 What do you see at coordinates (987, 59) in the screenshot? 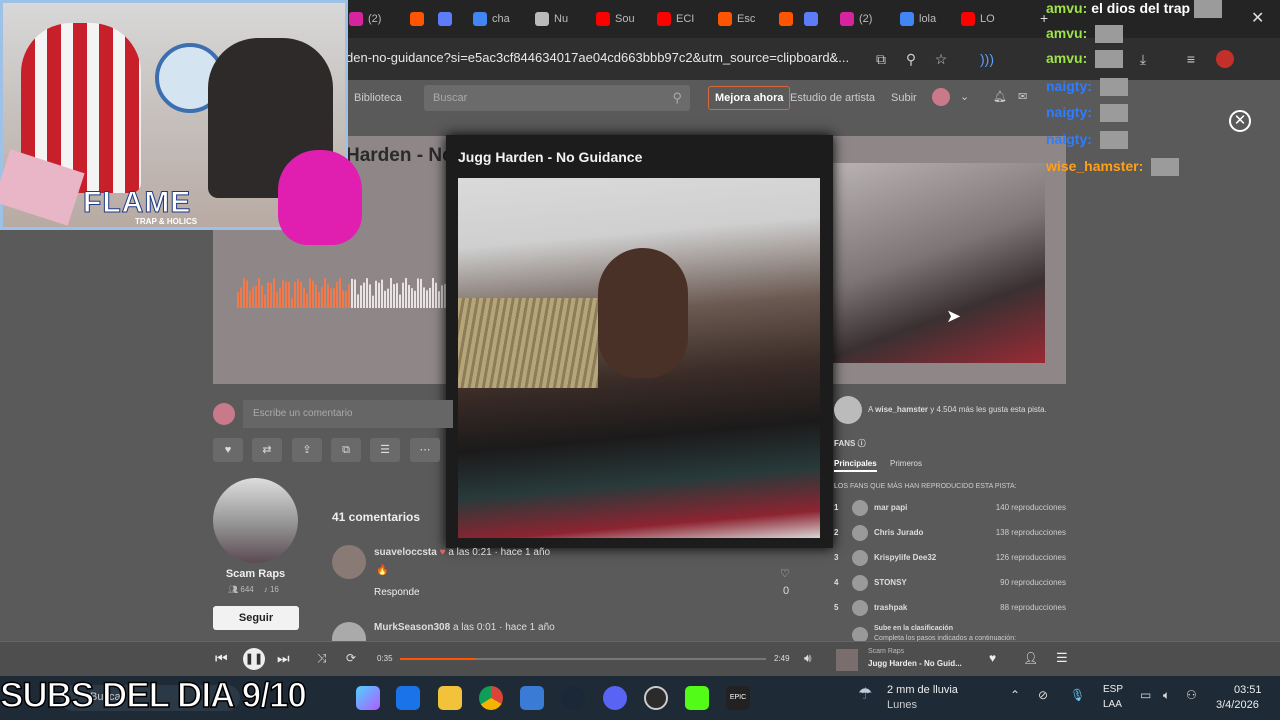
I see `wifi-extension-icon: )))` at bounding box center [987, 59].